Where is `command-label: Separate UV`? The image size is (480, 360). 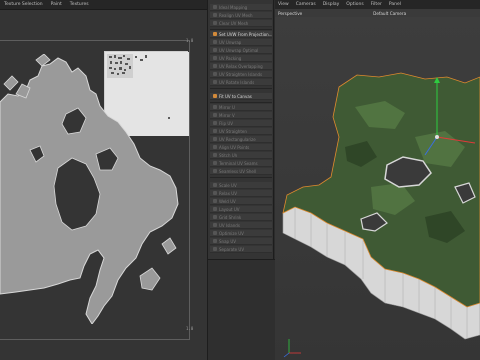 command-label: Separate UV is located at coordinates (232, 249).